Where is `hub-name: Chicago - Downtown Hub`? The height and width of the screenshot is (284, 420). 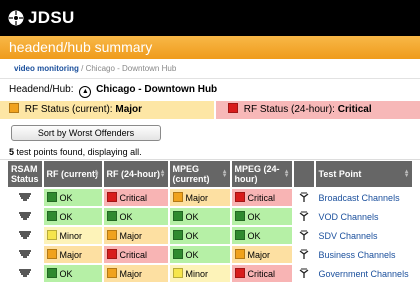 hub-name: Chicago - Downtown Hub is located at coordinates (157, 89).